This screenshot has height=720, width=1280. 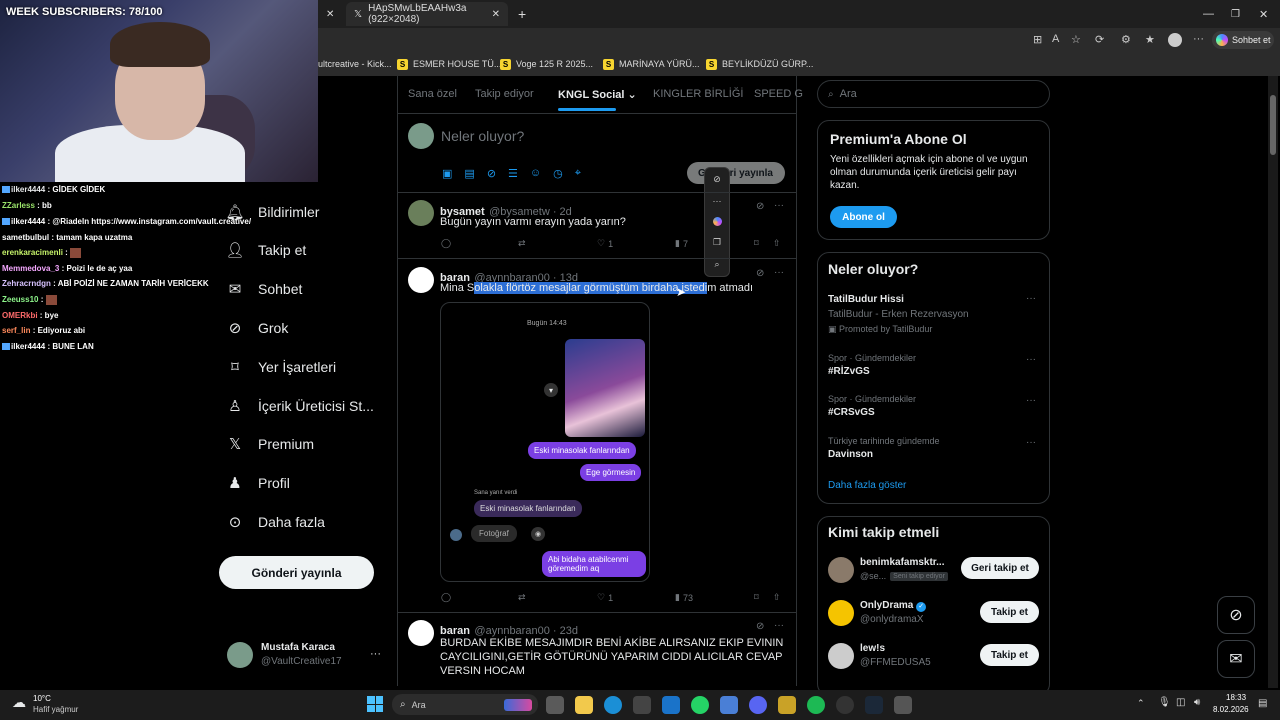 What do you see at coordinates (893, 606) in the screenshot?
I see `suggest-name: OnlyDrama ✓` at bounding box center [893, 606].